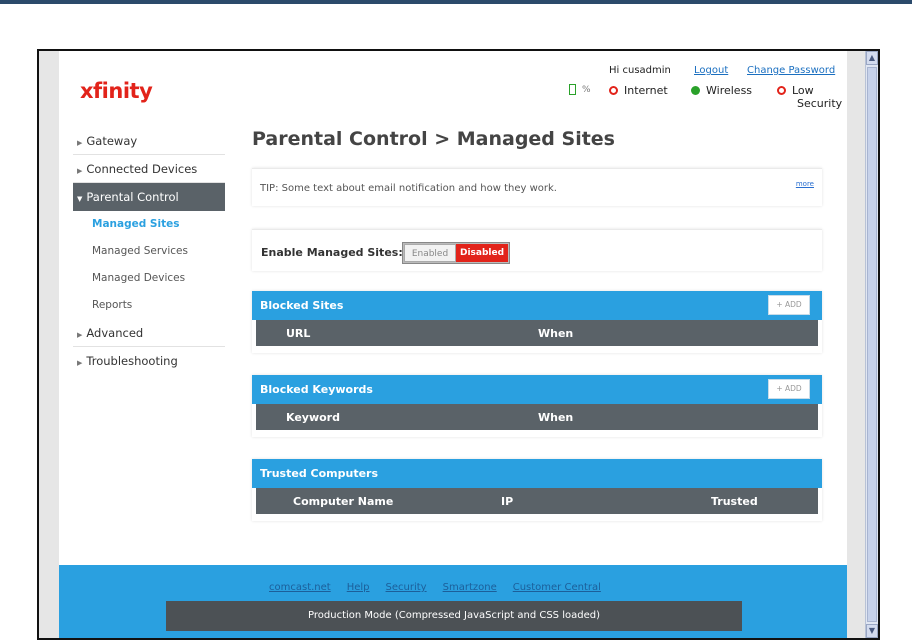 This screenshot has height=642, width=912. Describe the element at coordinates (507, 501) in the screenshot. I see `column-header-ip: IP` at that location.